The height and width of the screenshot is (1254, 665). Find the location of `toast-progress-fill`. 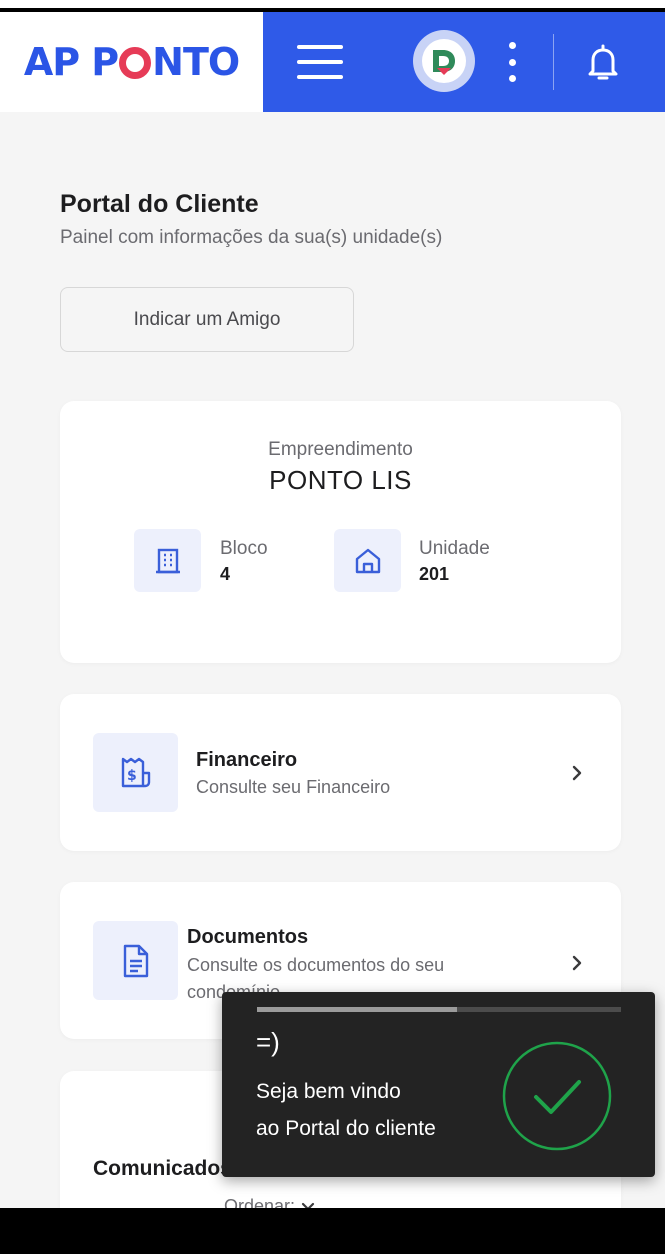

toast-progress-fill is located at coordinates (357, 1009).